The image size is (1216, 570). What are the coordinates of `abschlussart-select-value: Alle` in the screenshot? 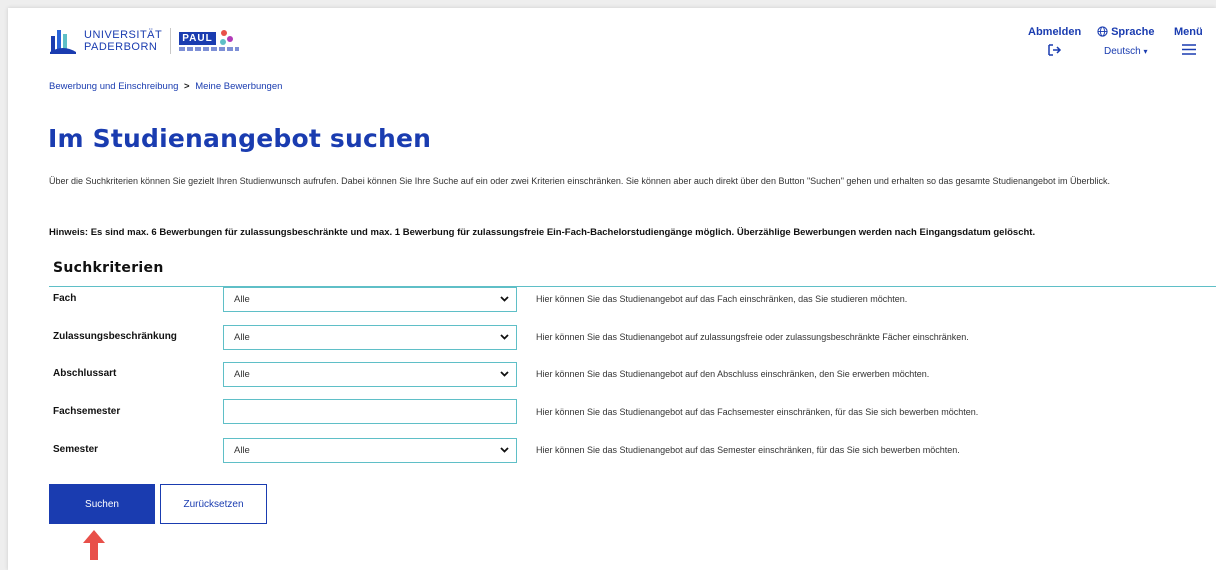 It's located at (242, 374).